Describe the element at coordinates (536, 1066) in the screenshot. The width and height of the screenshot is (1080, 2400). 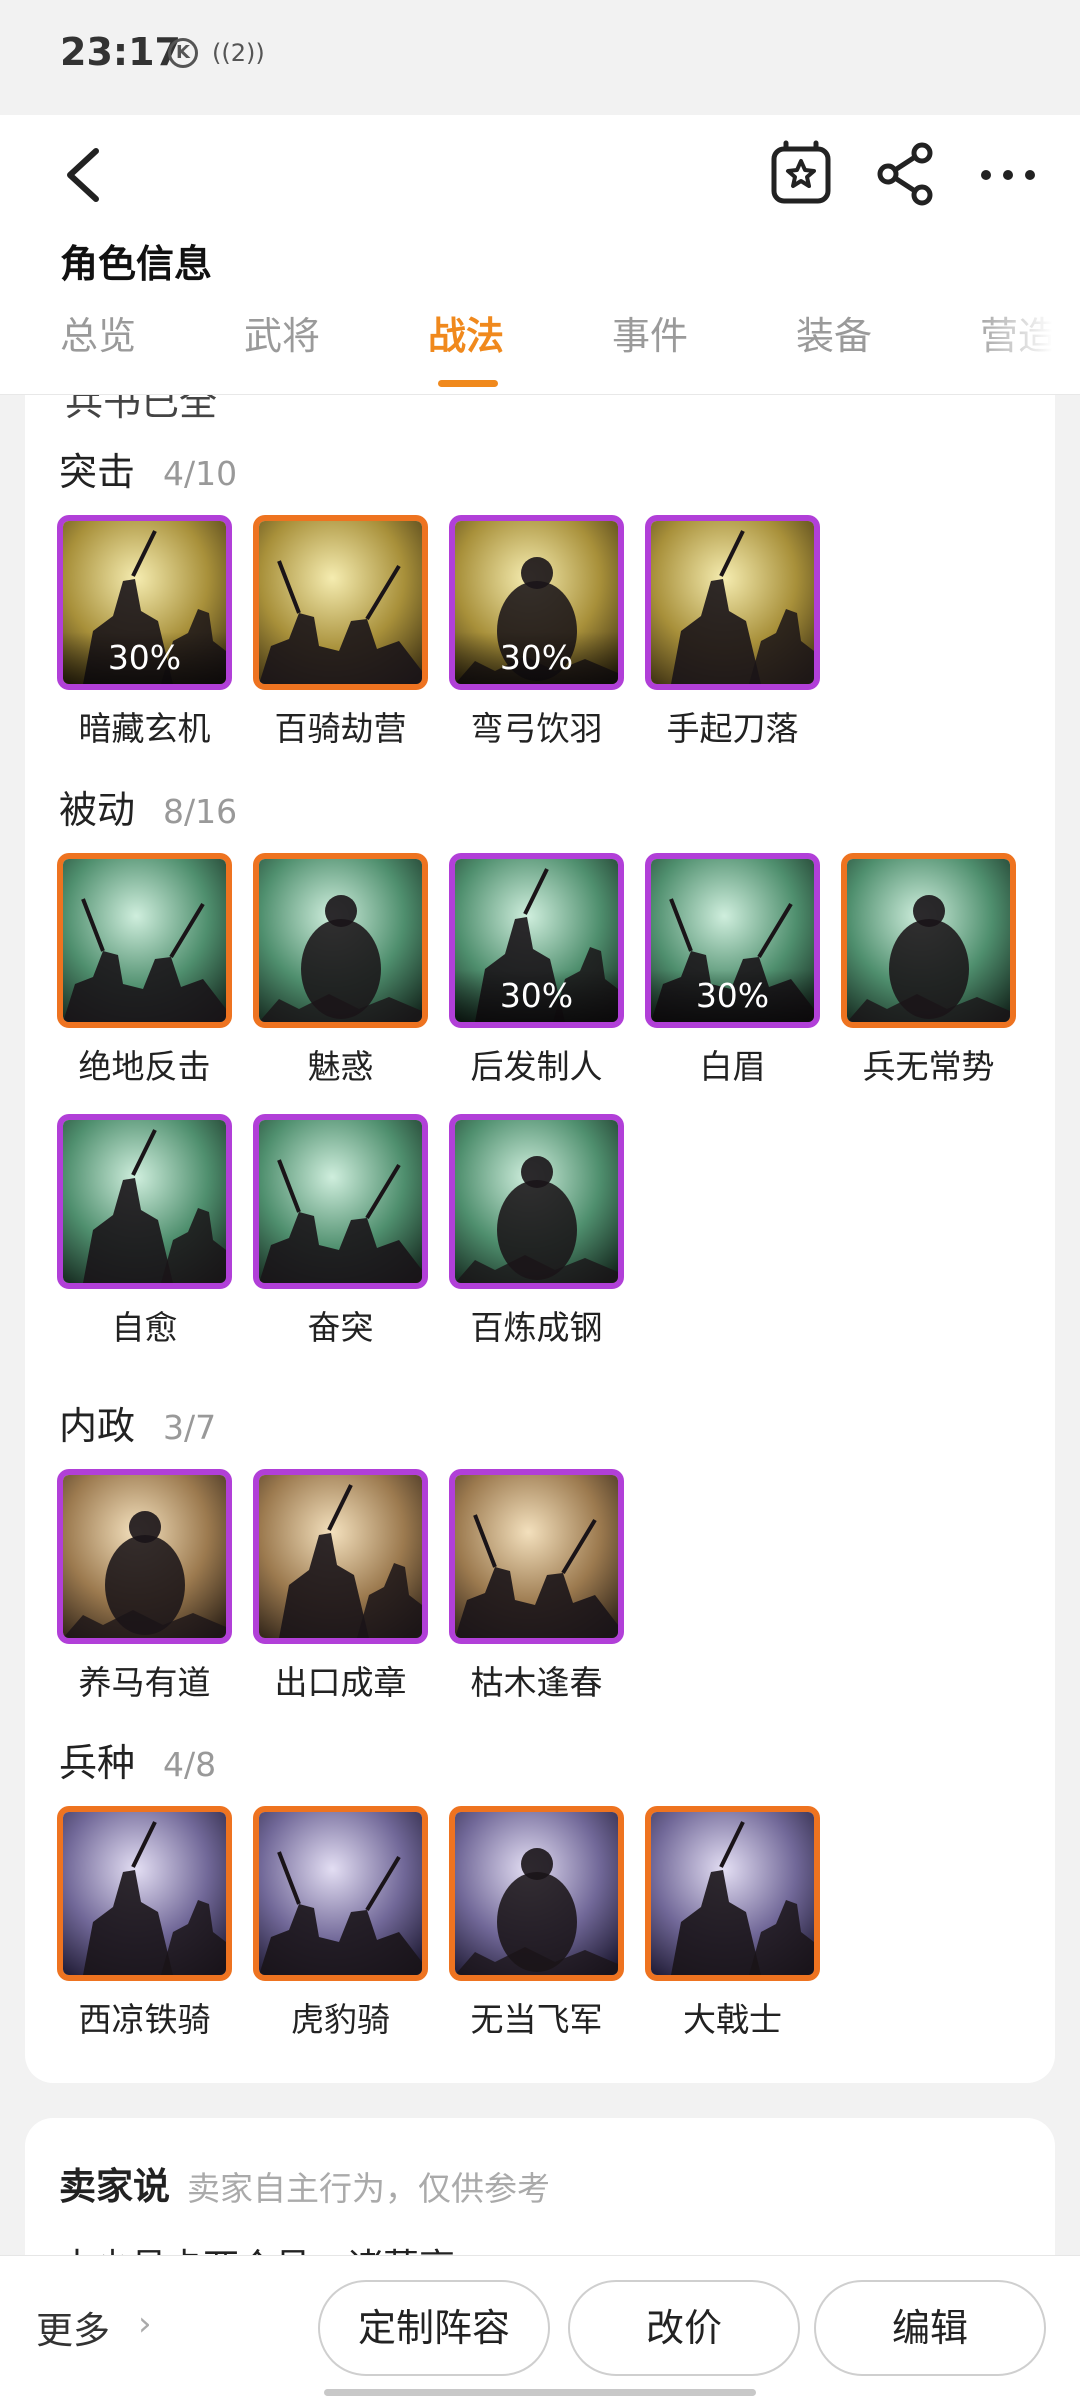
I see `skill-name: 后发制人` at that location.